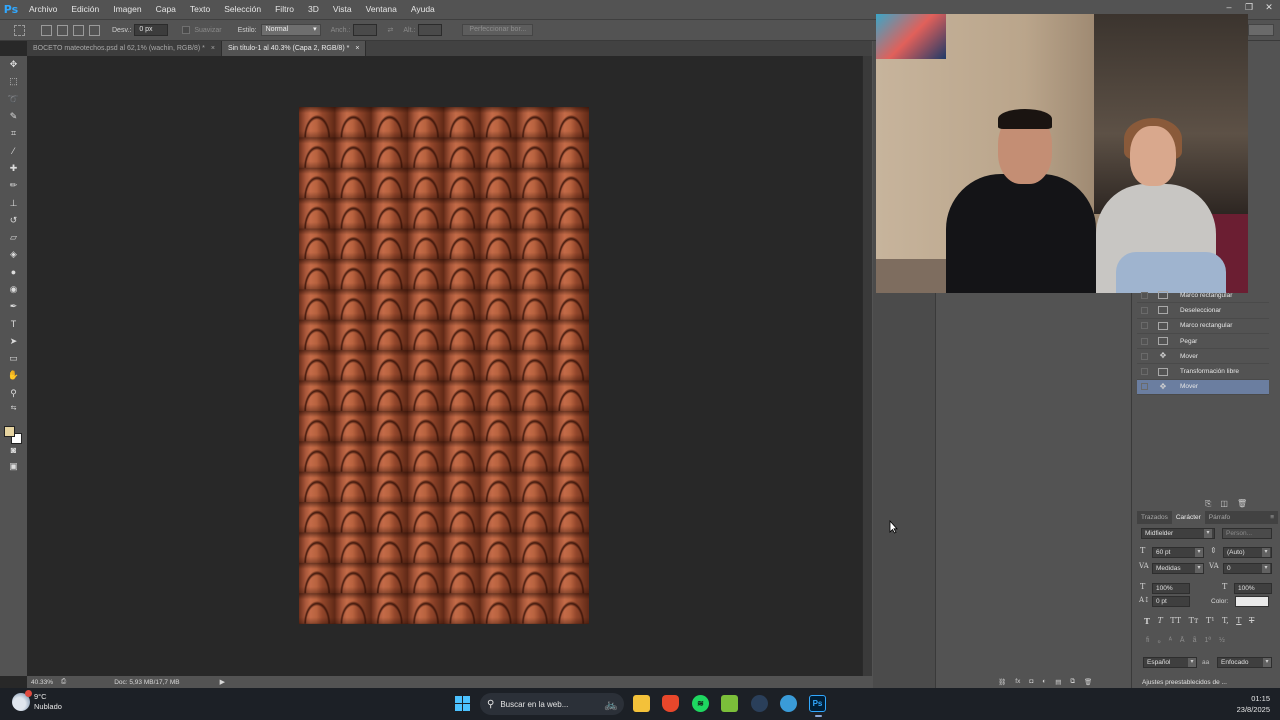 This screenshot has height=720, width=1280. What do you see at coordinates (365, 30) in the screenshot?
I see `width-input` at bounding box center [365, 30].